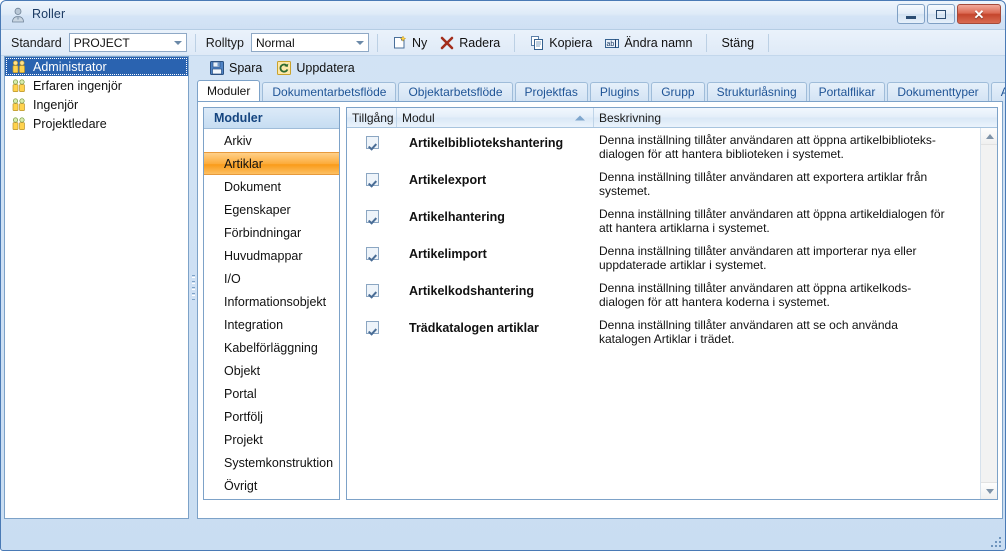 The width and height of the screenshot is (1006, 551). I want to click on module-item-projekt: Projekt, so click(271, 439).